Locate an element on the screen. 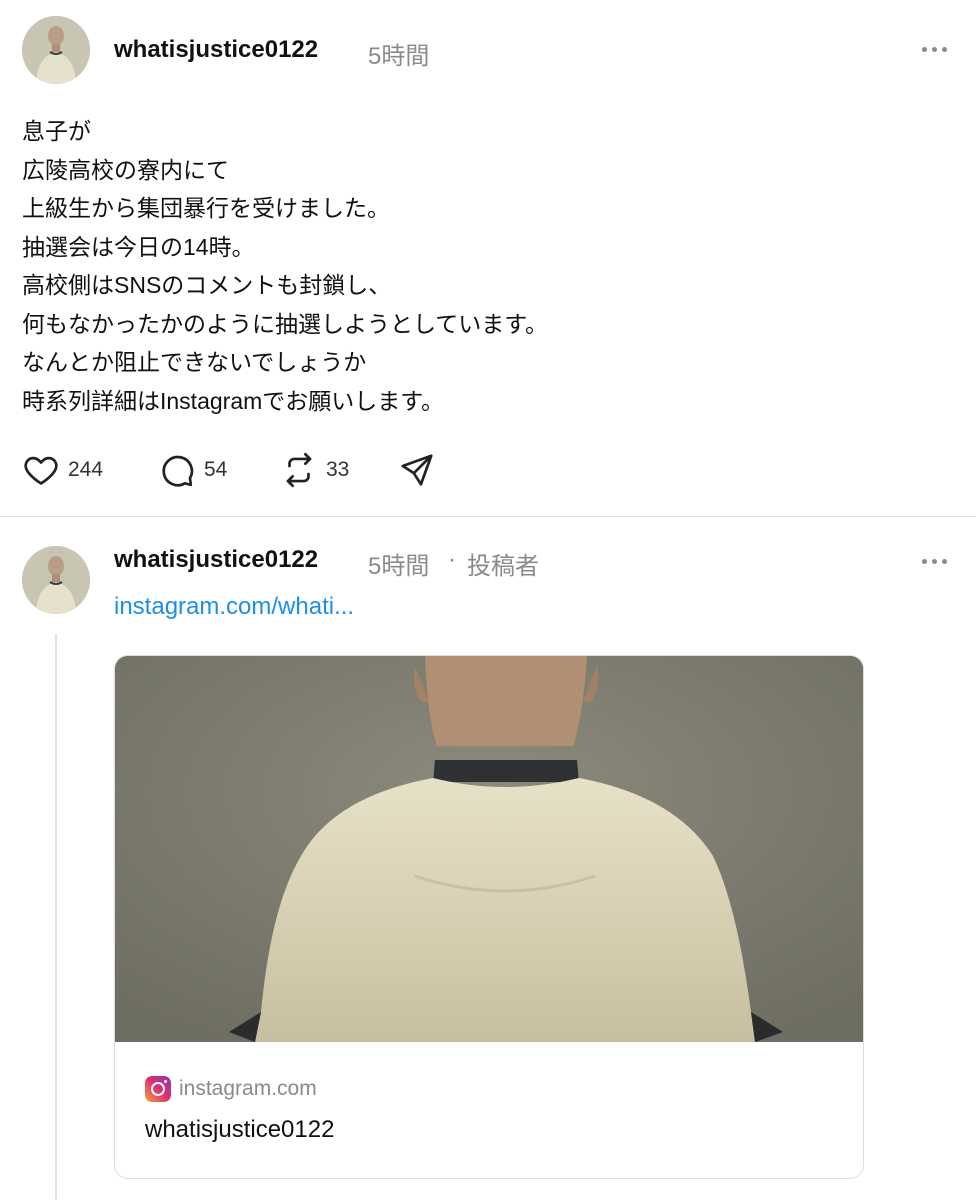 Image resolution: width=976 pixels, height=1200 pixels. post-divider is located at coordinates (488, 516).